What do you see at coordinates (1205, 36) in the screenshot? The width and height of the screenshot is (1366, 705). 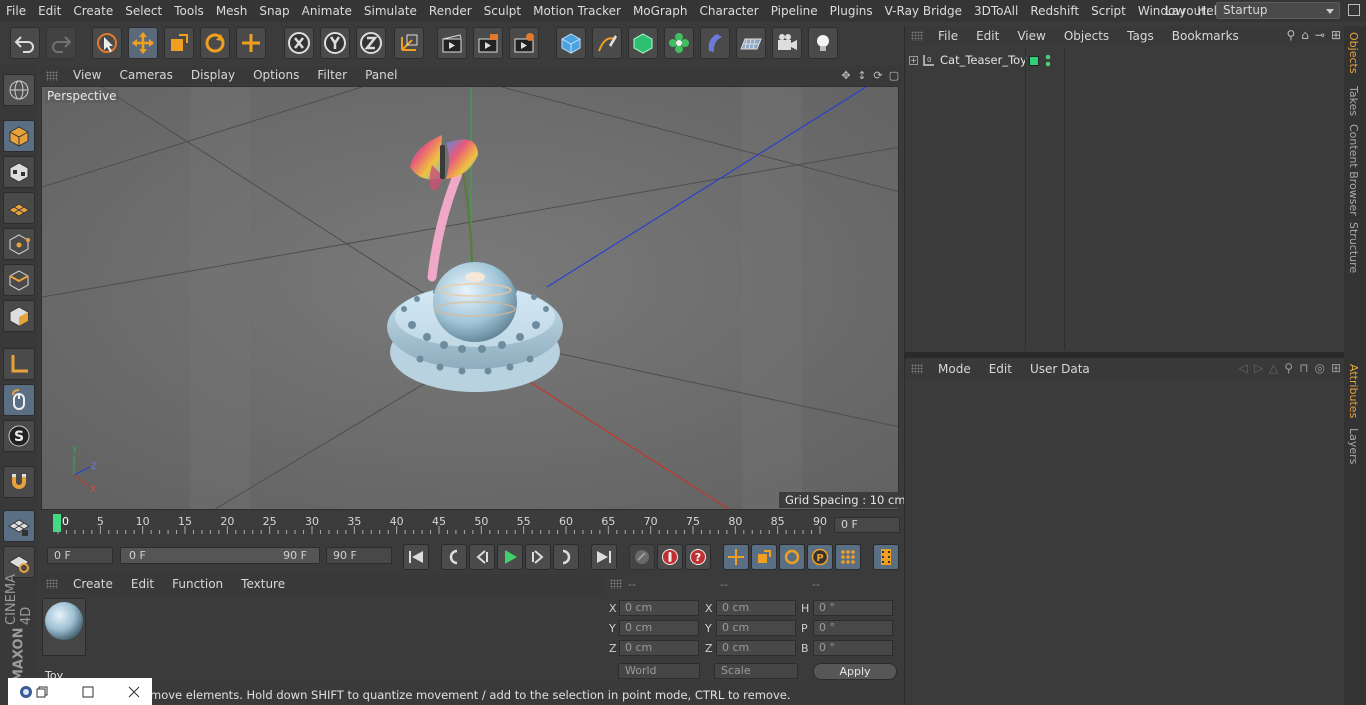 I see `object-menu-bookmarks: Bookmarks` at bounding box center [1205, 36].